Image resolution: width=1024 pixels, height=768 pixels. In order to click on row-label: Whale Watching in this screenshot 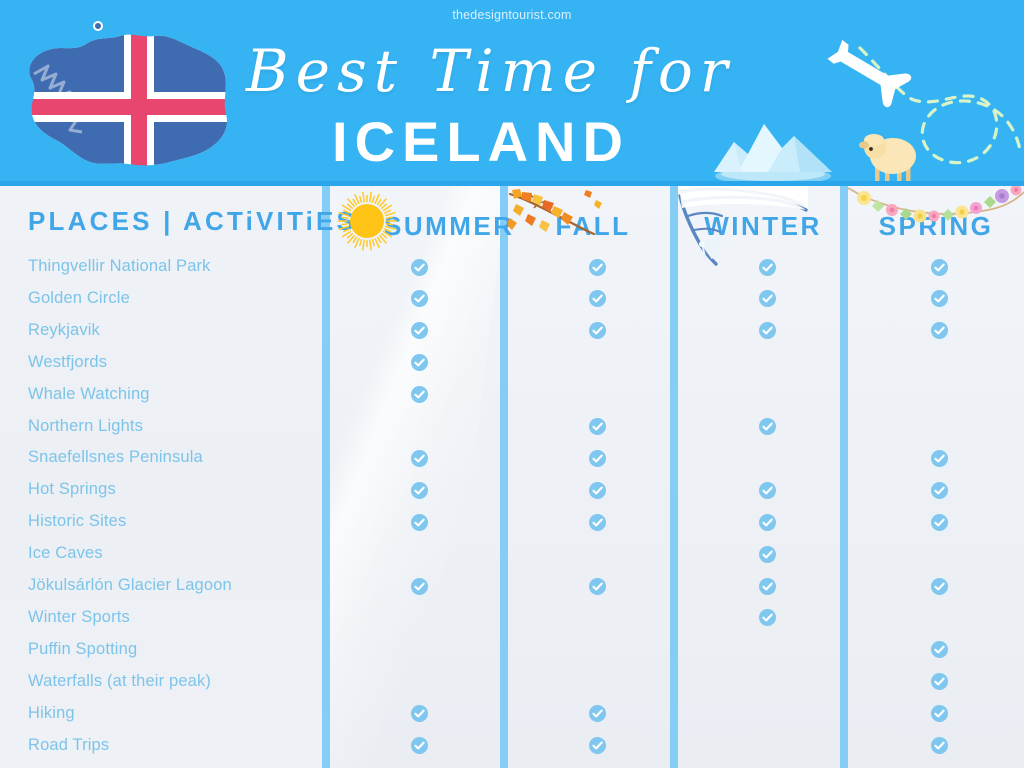, I will do `click(89, 393)`.